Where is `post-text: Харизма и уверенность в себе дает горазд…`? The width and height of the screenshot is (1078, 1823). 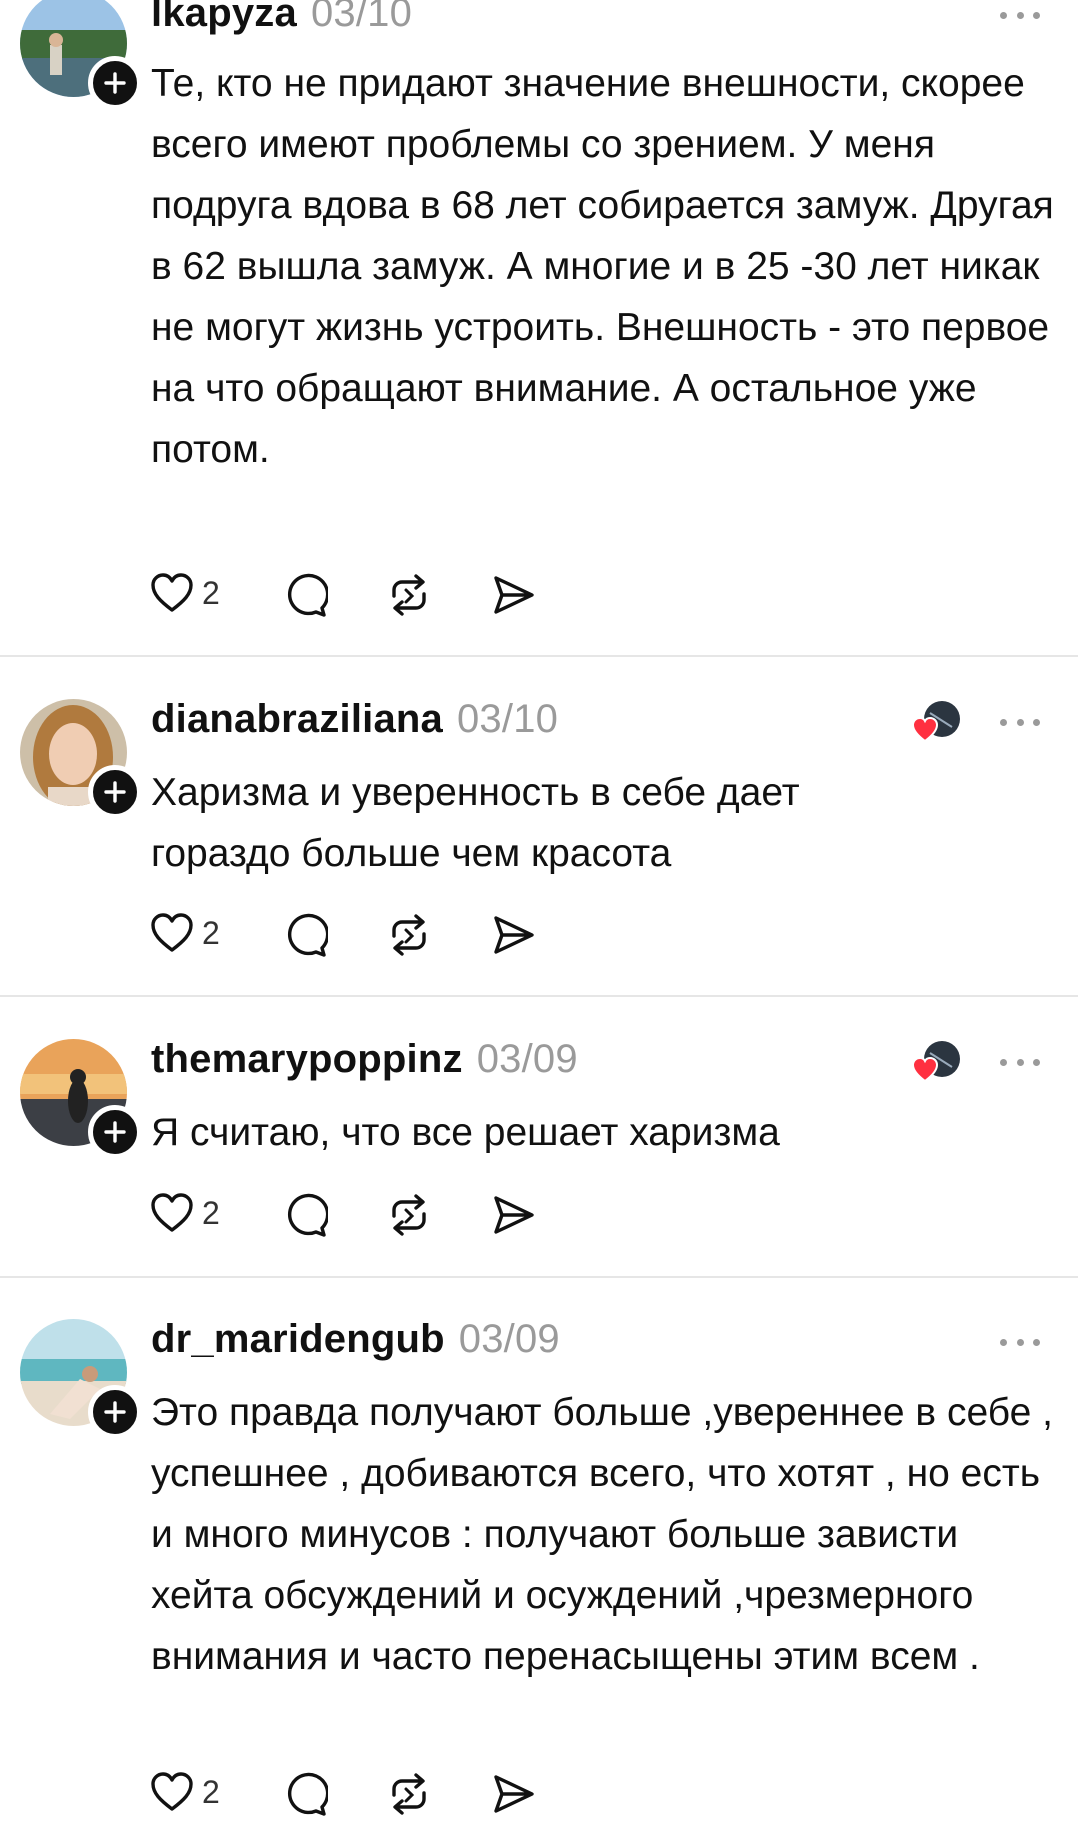 post-text: Харизма и уверенность в себе дает горазд… is located at coordinates (475, 823).